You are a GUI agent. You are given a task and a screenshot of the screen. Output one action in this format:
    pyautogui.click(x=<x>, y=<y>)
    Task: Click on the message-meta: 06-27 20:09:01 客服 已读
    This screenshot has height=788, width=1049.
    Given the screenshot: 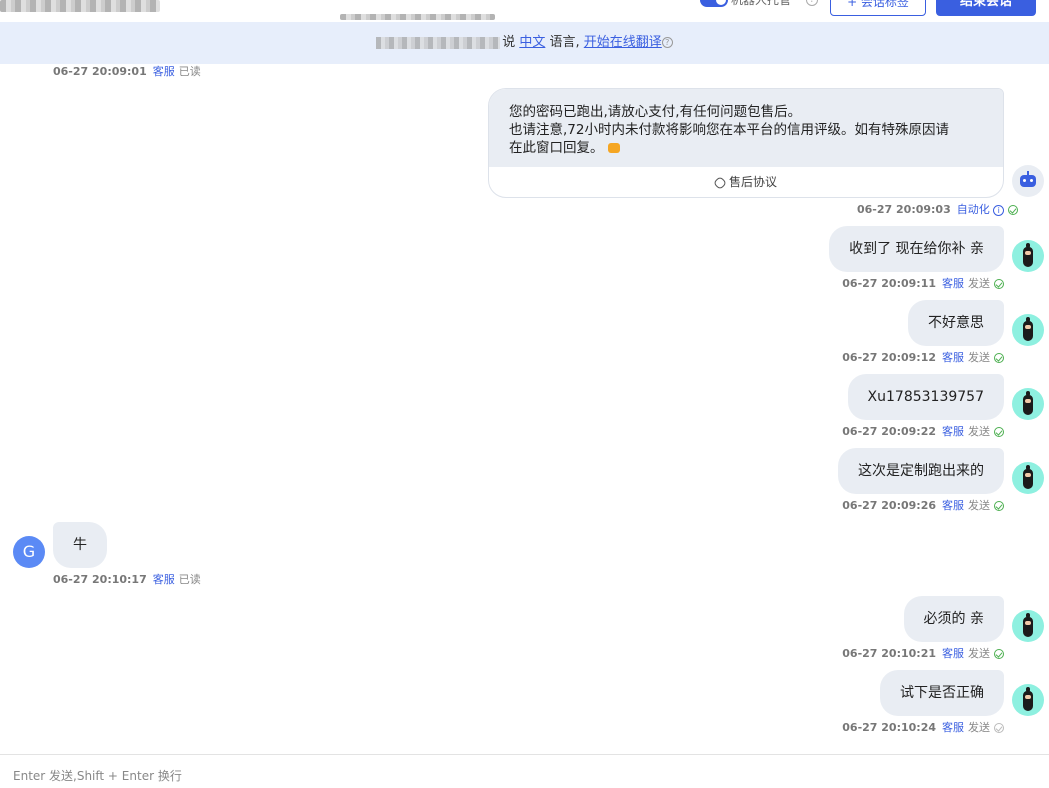 What is the action you would take?
    pyautogui.click(x=127, y=71)
    